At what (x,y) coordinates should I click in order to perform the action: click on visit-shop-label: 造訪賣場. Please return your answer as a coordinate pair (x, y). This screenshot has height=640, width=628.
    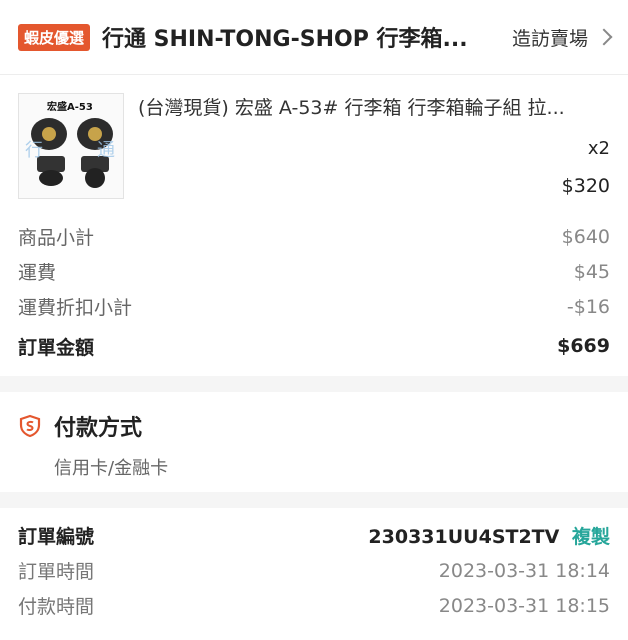
    Looking at the image, I should click on (549, 38).